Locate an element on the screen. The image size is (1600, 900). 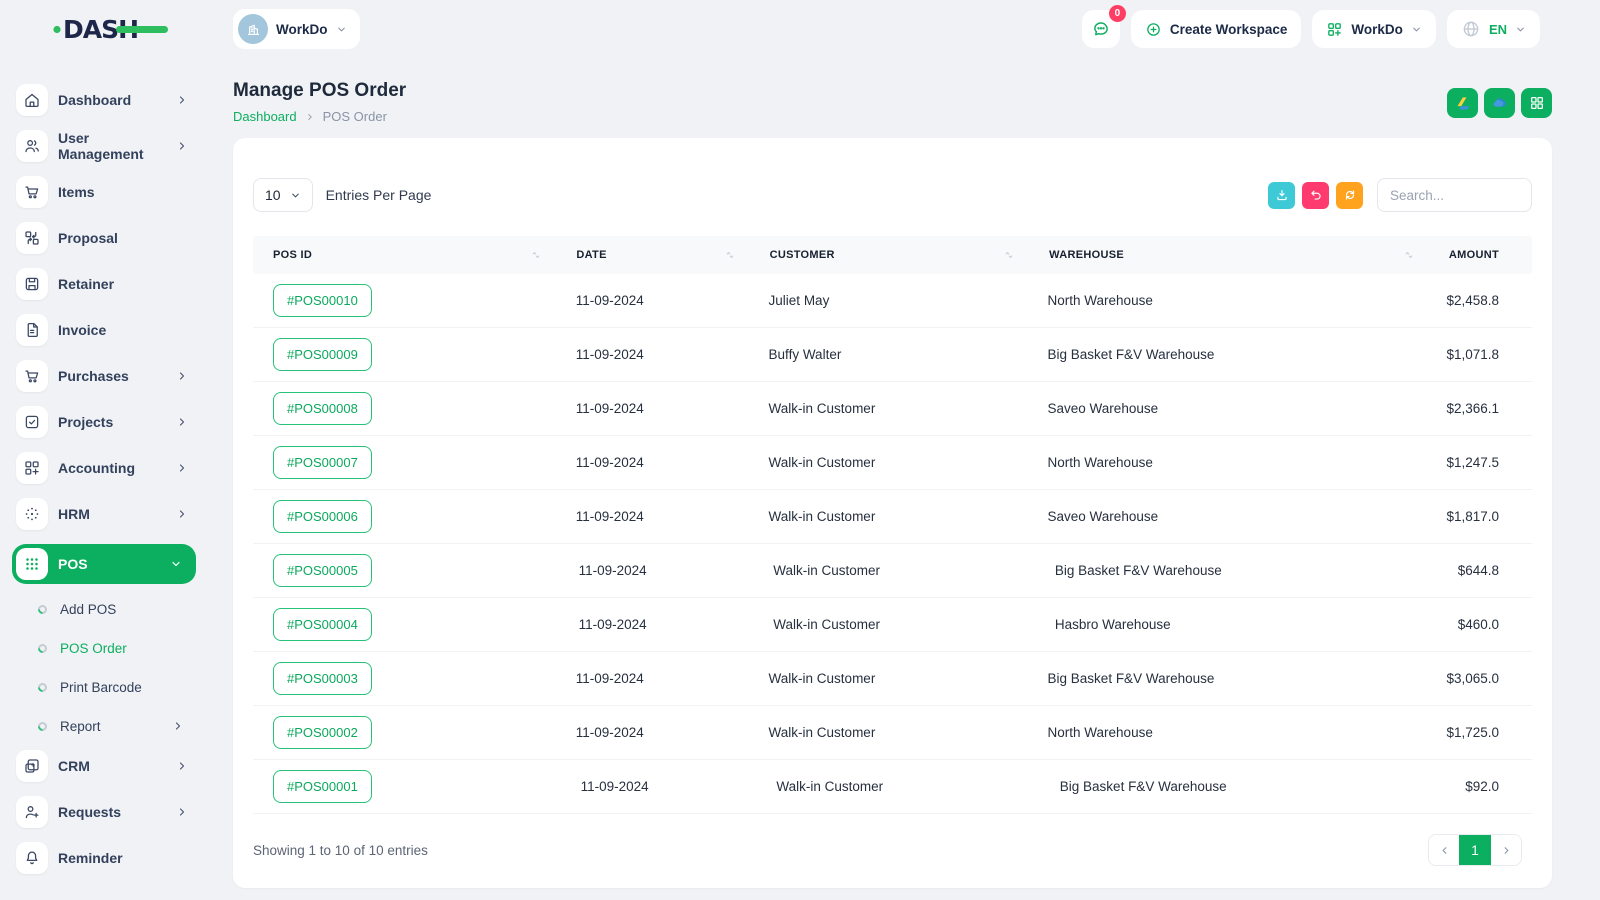
warehouse-name: Hasbro Warehouse is located at coordinates (1112, 624).